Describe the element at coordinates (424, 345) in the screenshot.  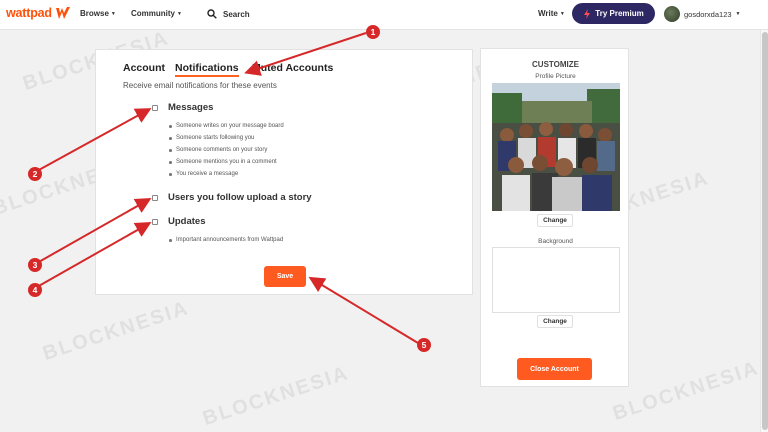
I see `annotation-badge-5: 5` at that location.